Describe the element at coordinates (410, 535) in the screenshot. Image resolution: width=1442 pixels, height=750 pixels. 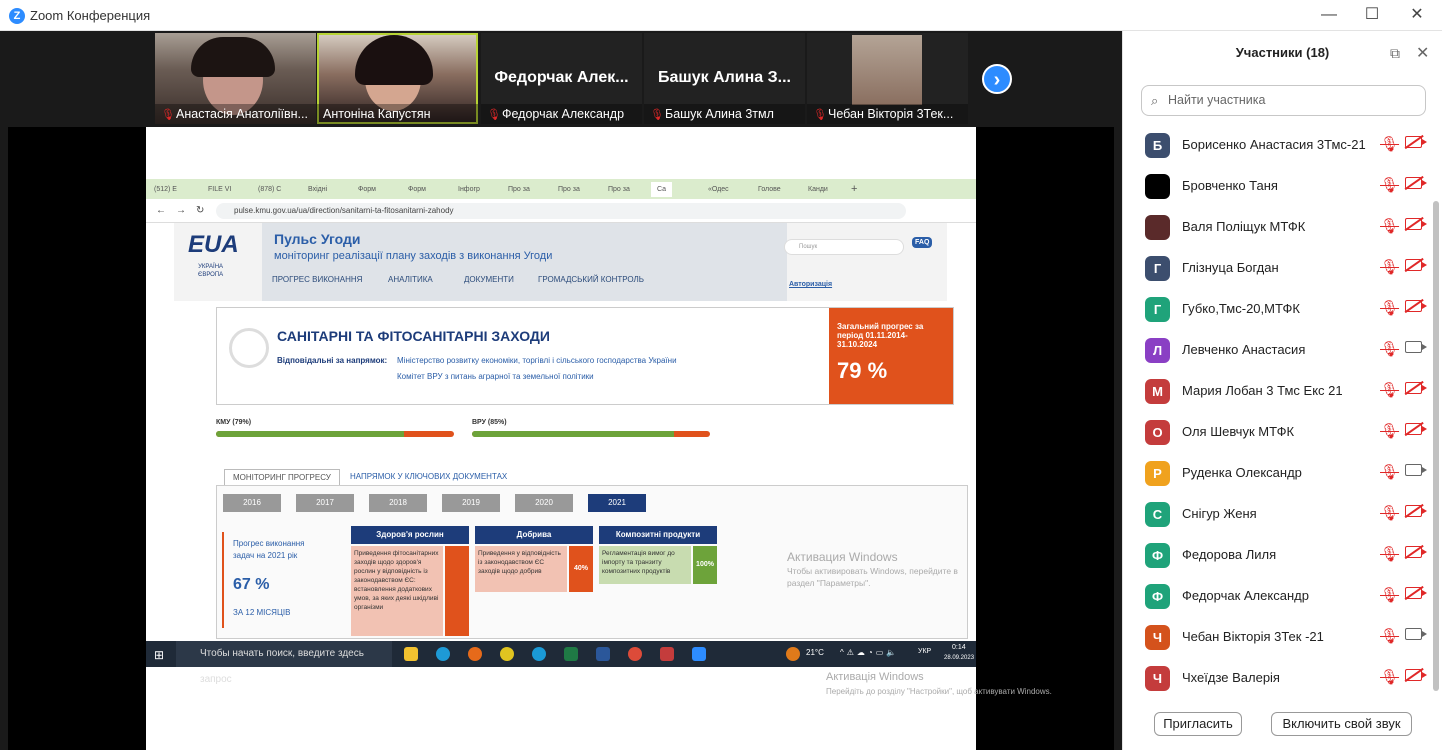
I see `card-title: Здоров'я рослин` at that location.